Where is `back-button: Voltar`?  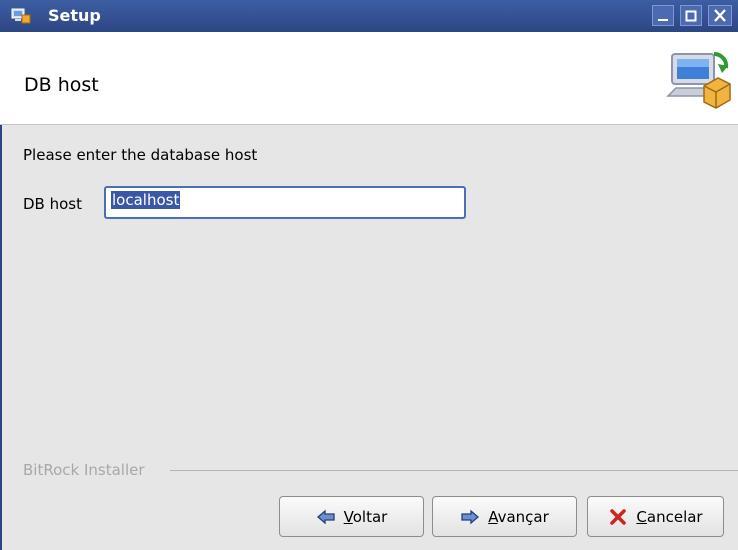
back-button: Voltar is located at coordinates (351, 516).